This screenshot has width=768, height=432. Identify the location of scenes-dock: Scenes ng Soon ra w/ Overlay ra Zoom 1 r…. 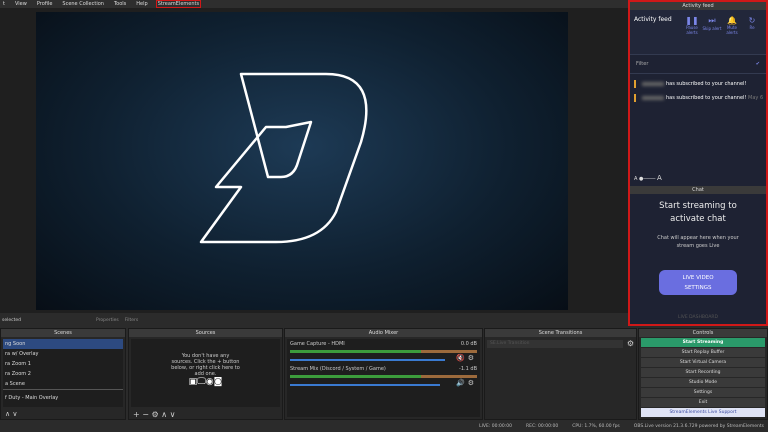
(63, 374).